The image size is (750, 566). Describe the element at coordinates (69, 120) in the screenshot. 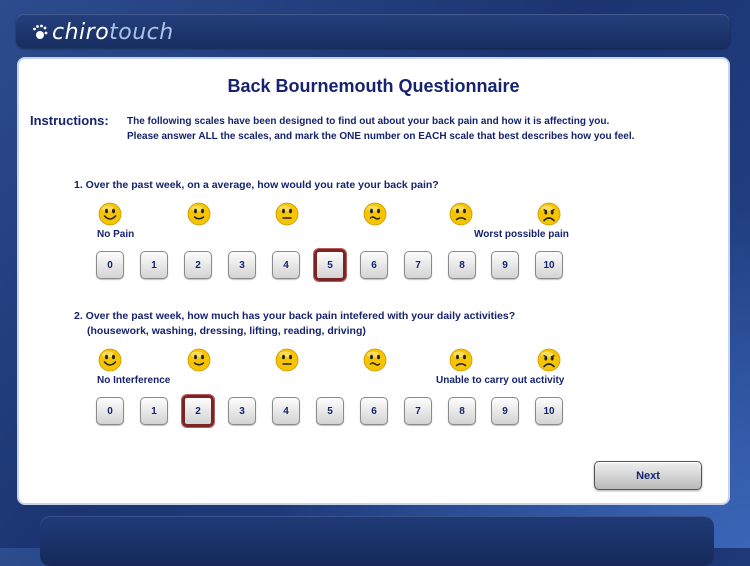

I see `instructions-label: Instructions:` at that location.